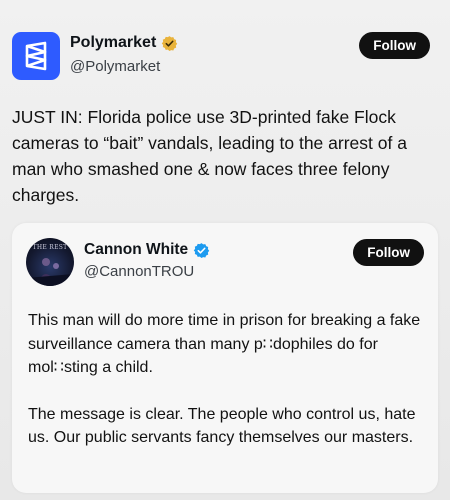  Describe the element at coordinates (113, 43) in the screenshot. I see `outer-display-name: Polymarket` at that location.